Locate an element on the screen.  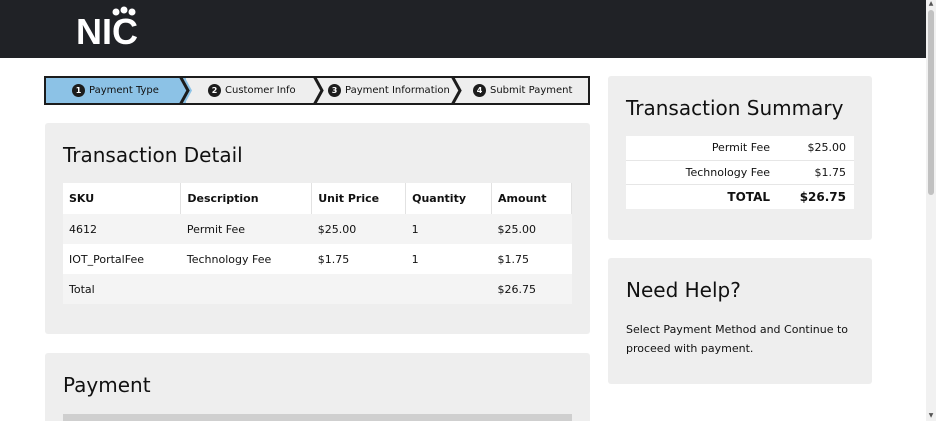
column-header-sku: SKU is located at coordinates (122, 198).